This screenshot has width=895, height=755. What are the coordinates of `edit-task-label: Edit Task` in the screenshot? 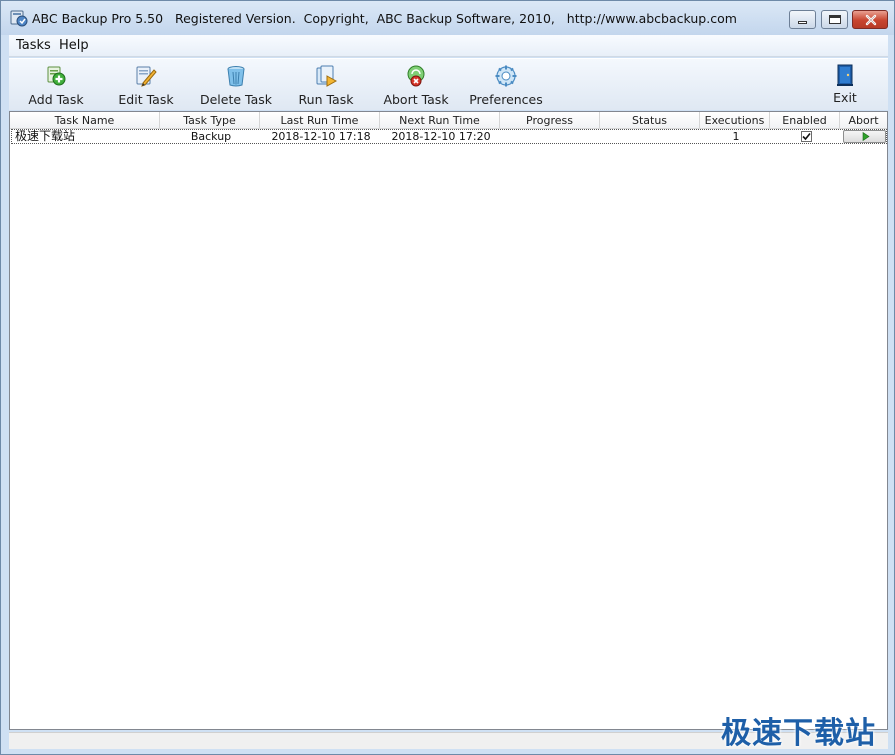 It's located at (146, 99).